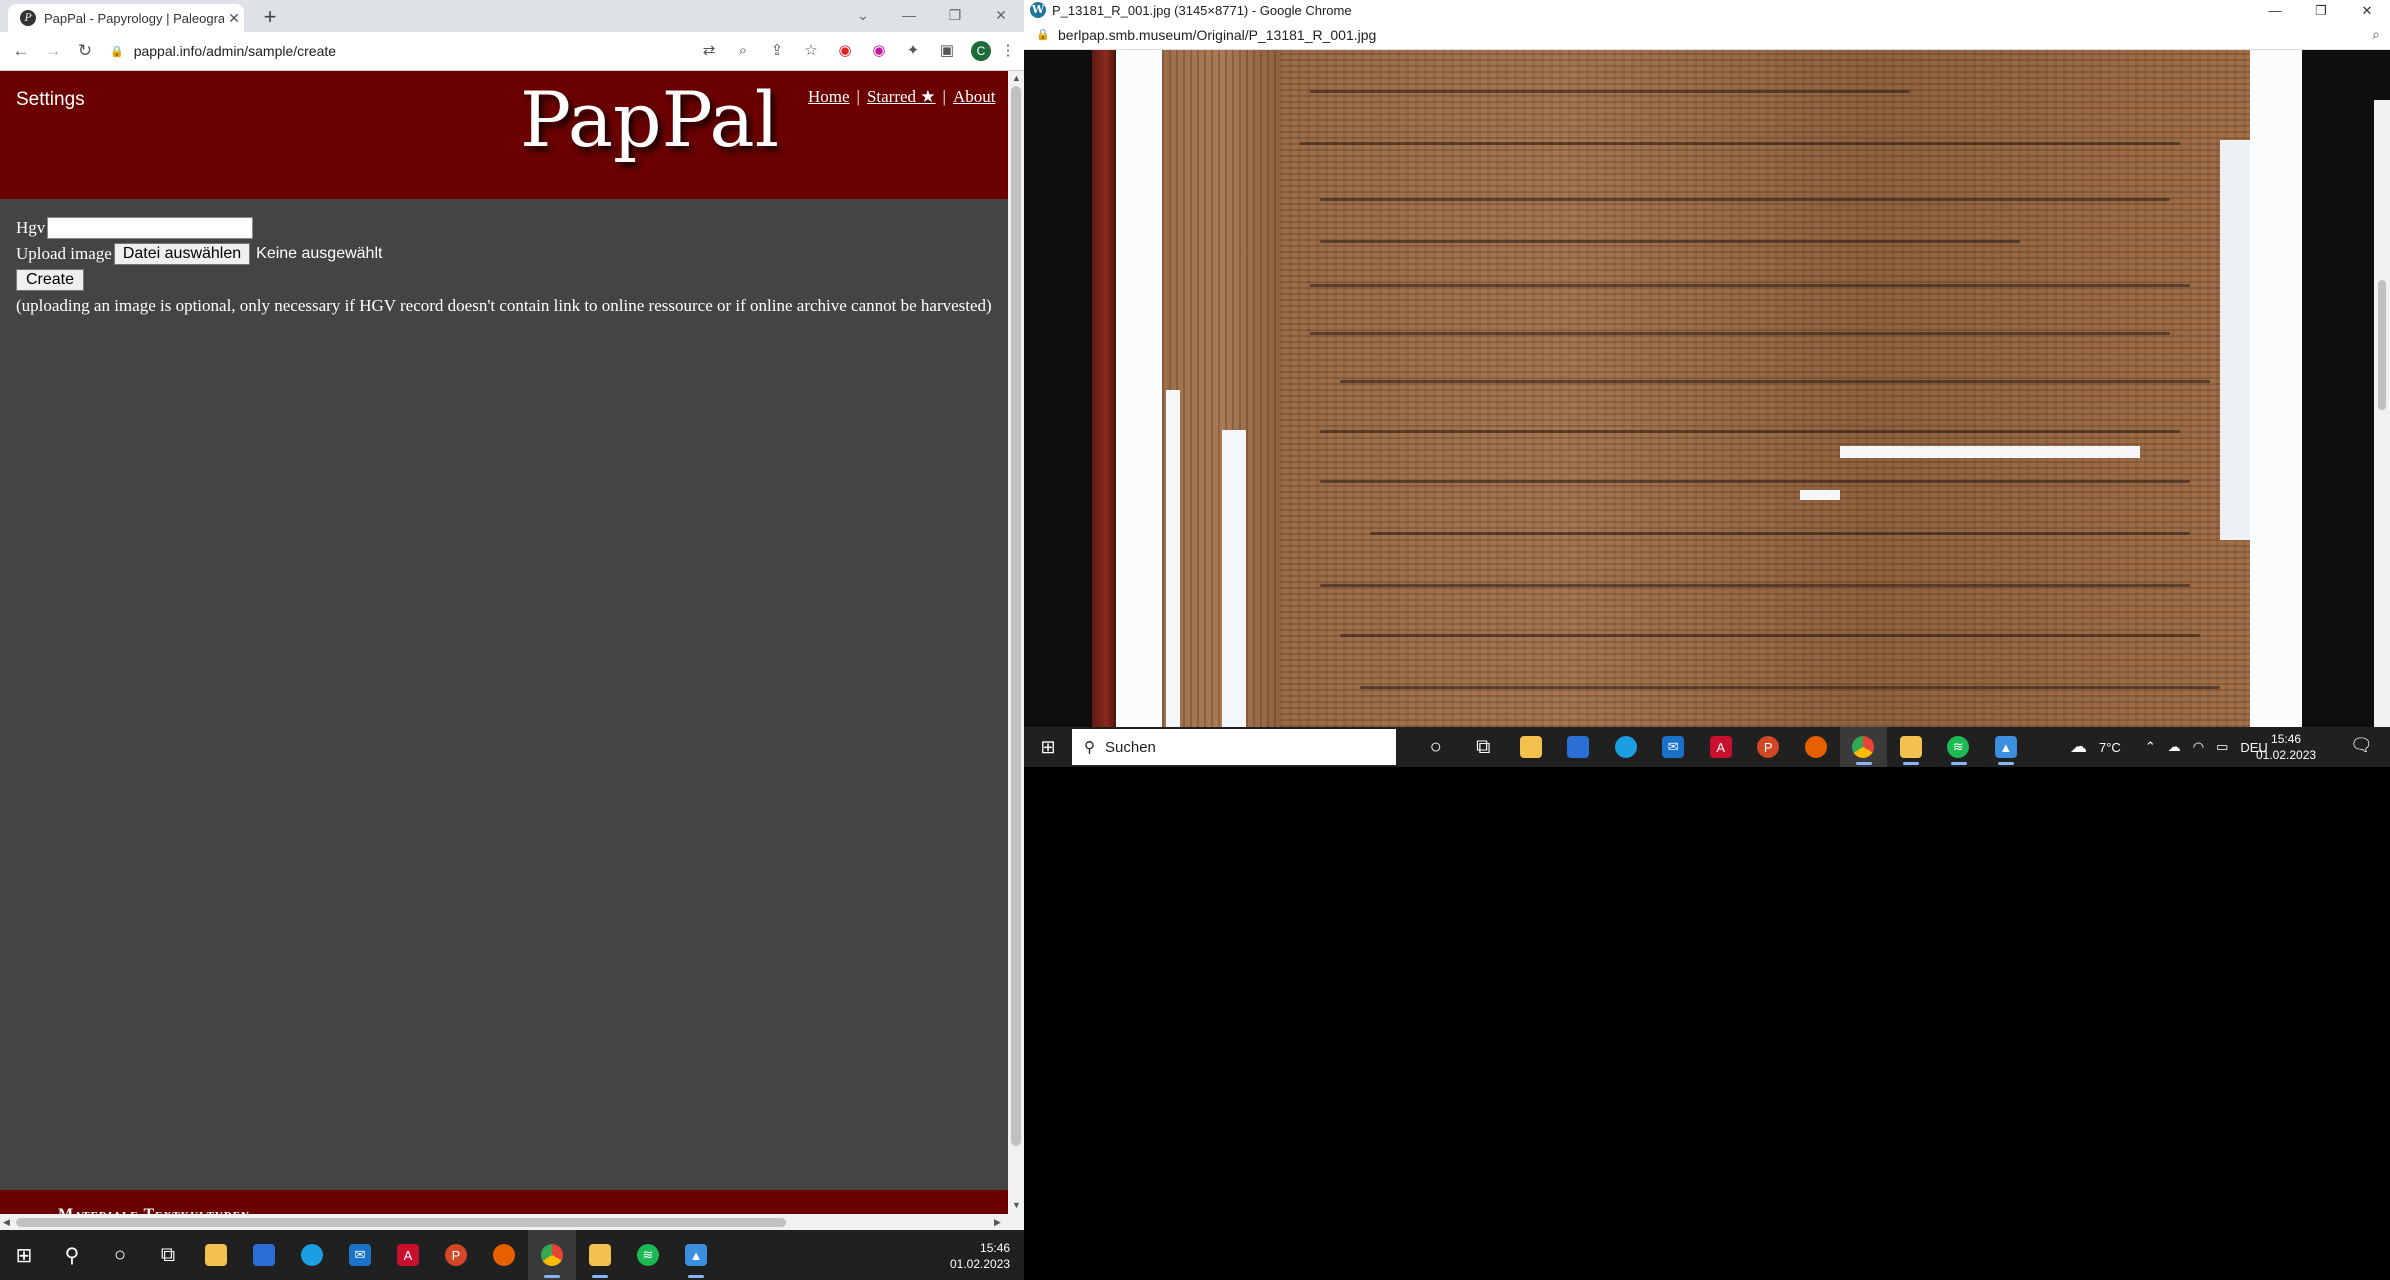 The height and width of the screenshot is (1280, 2390). What do you see at coordinates (1579, 747) in the screenshot?
I see `right-store-icon` at bounding box center [1579, 747].